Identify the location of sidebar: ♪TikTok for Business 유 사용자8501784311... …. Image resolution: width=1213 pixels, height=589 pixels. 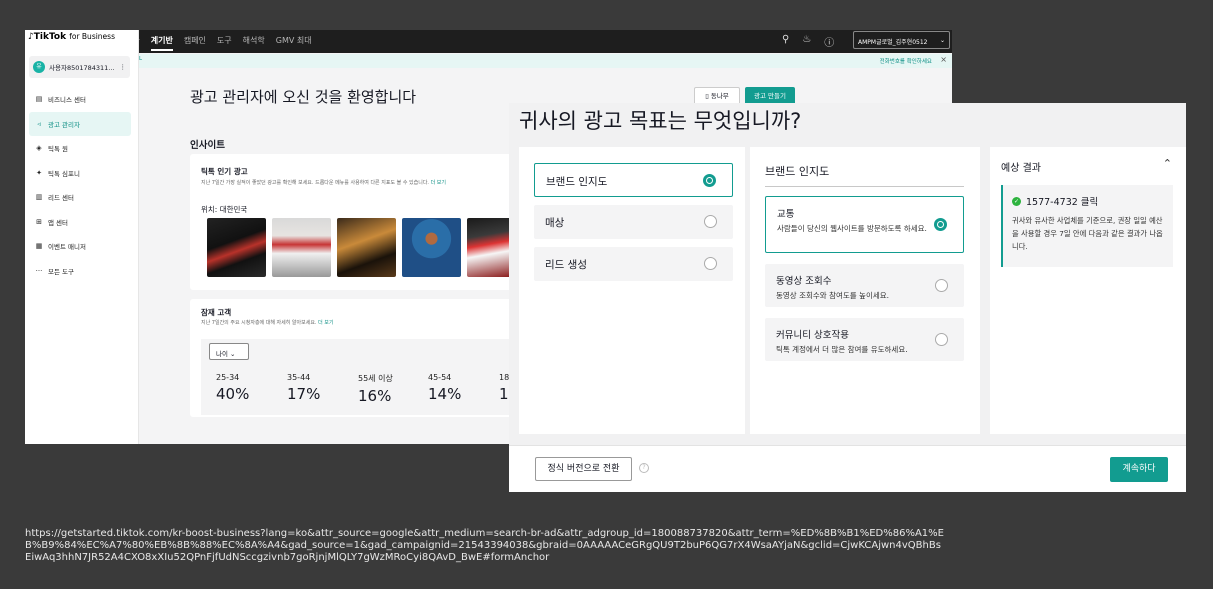
(82, 237).